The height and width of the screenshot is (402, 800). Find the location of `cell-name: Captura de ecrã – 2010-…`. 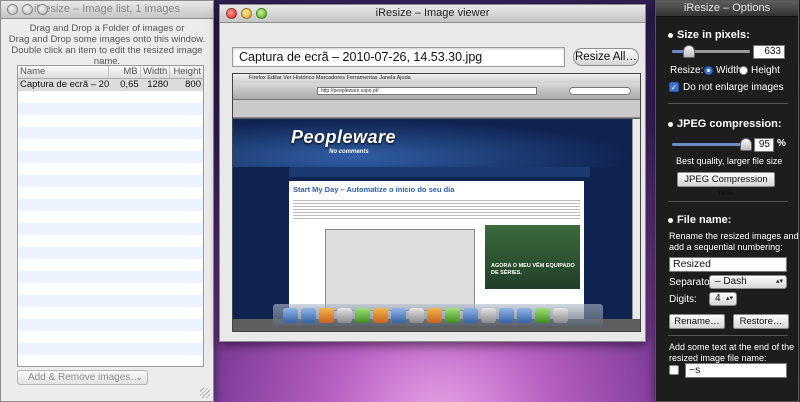

cell-name: Captura de ecrã – 2010-… is located at coordinates (64, 84).